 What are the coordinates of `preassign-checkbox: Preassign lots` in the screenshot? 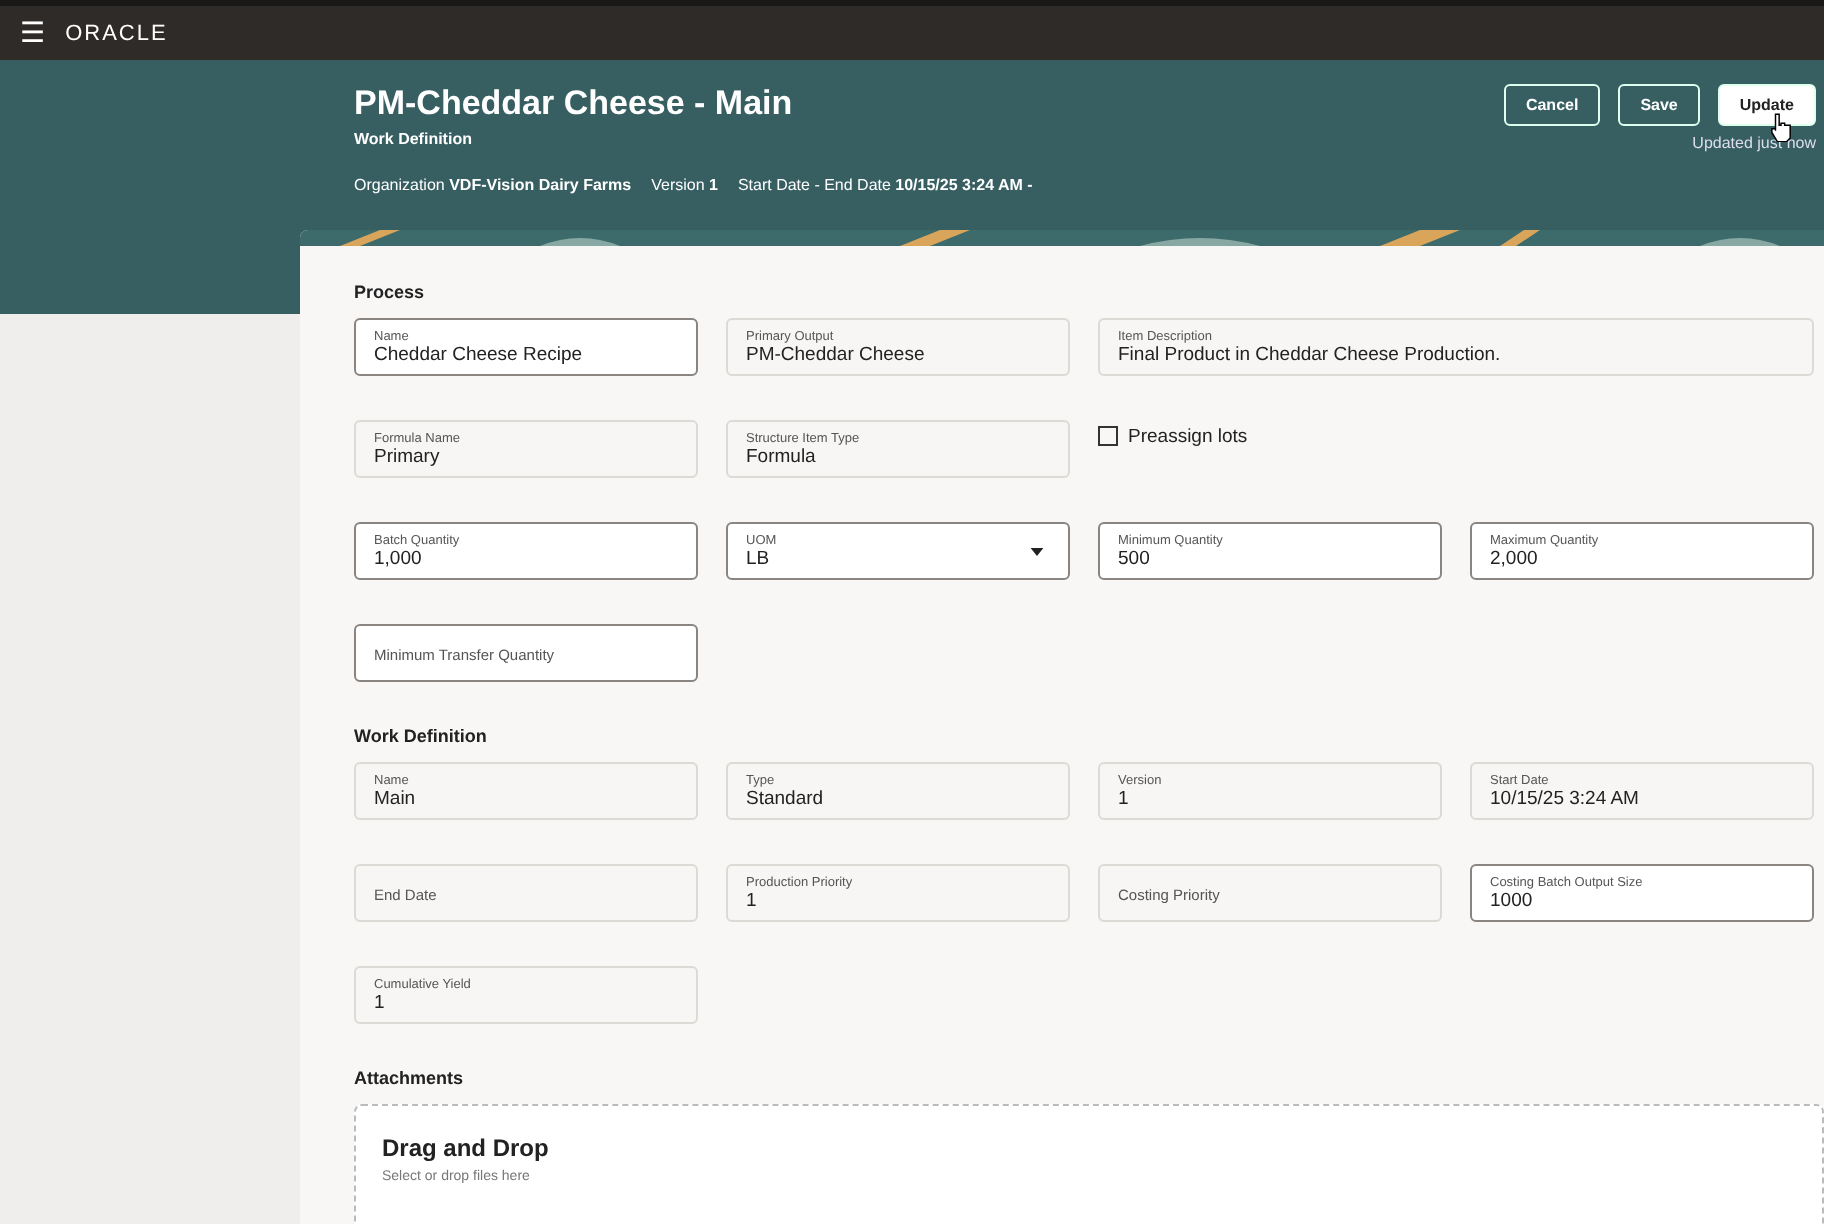 It's located at (1173, 437).